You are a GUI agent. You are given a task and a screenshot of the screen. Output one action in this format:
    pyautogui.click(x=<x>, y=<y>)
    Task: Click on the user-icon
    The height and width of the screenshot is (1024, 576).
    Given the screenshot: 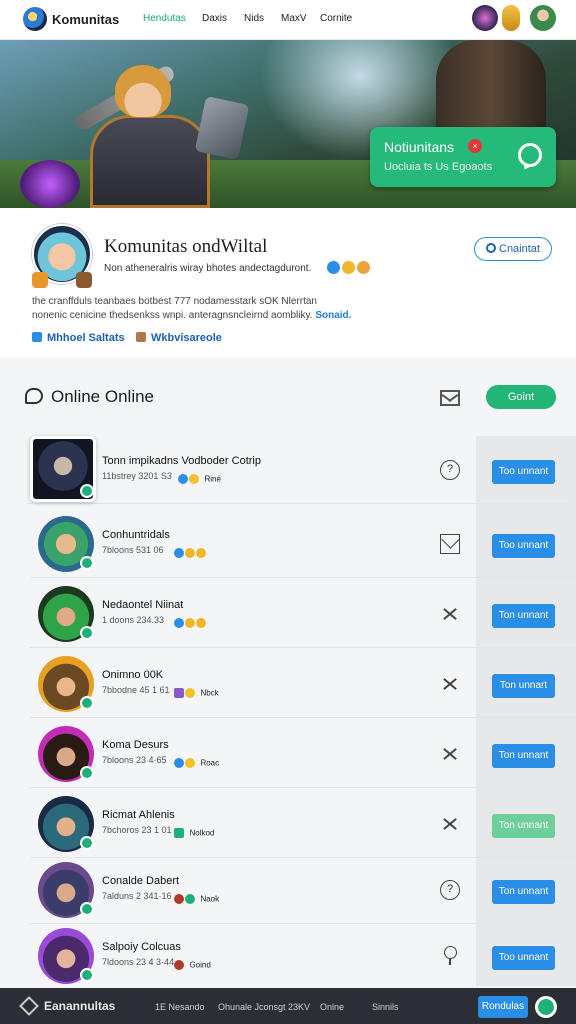 What is the action you would take?
    pyautogui.click(x=141, y=337)
    